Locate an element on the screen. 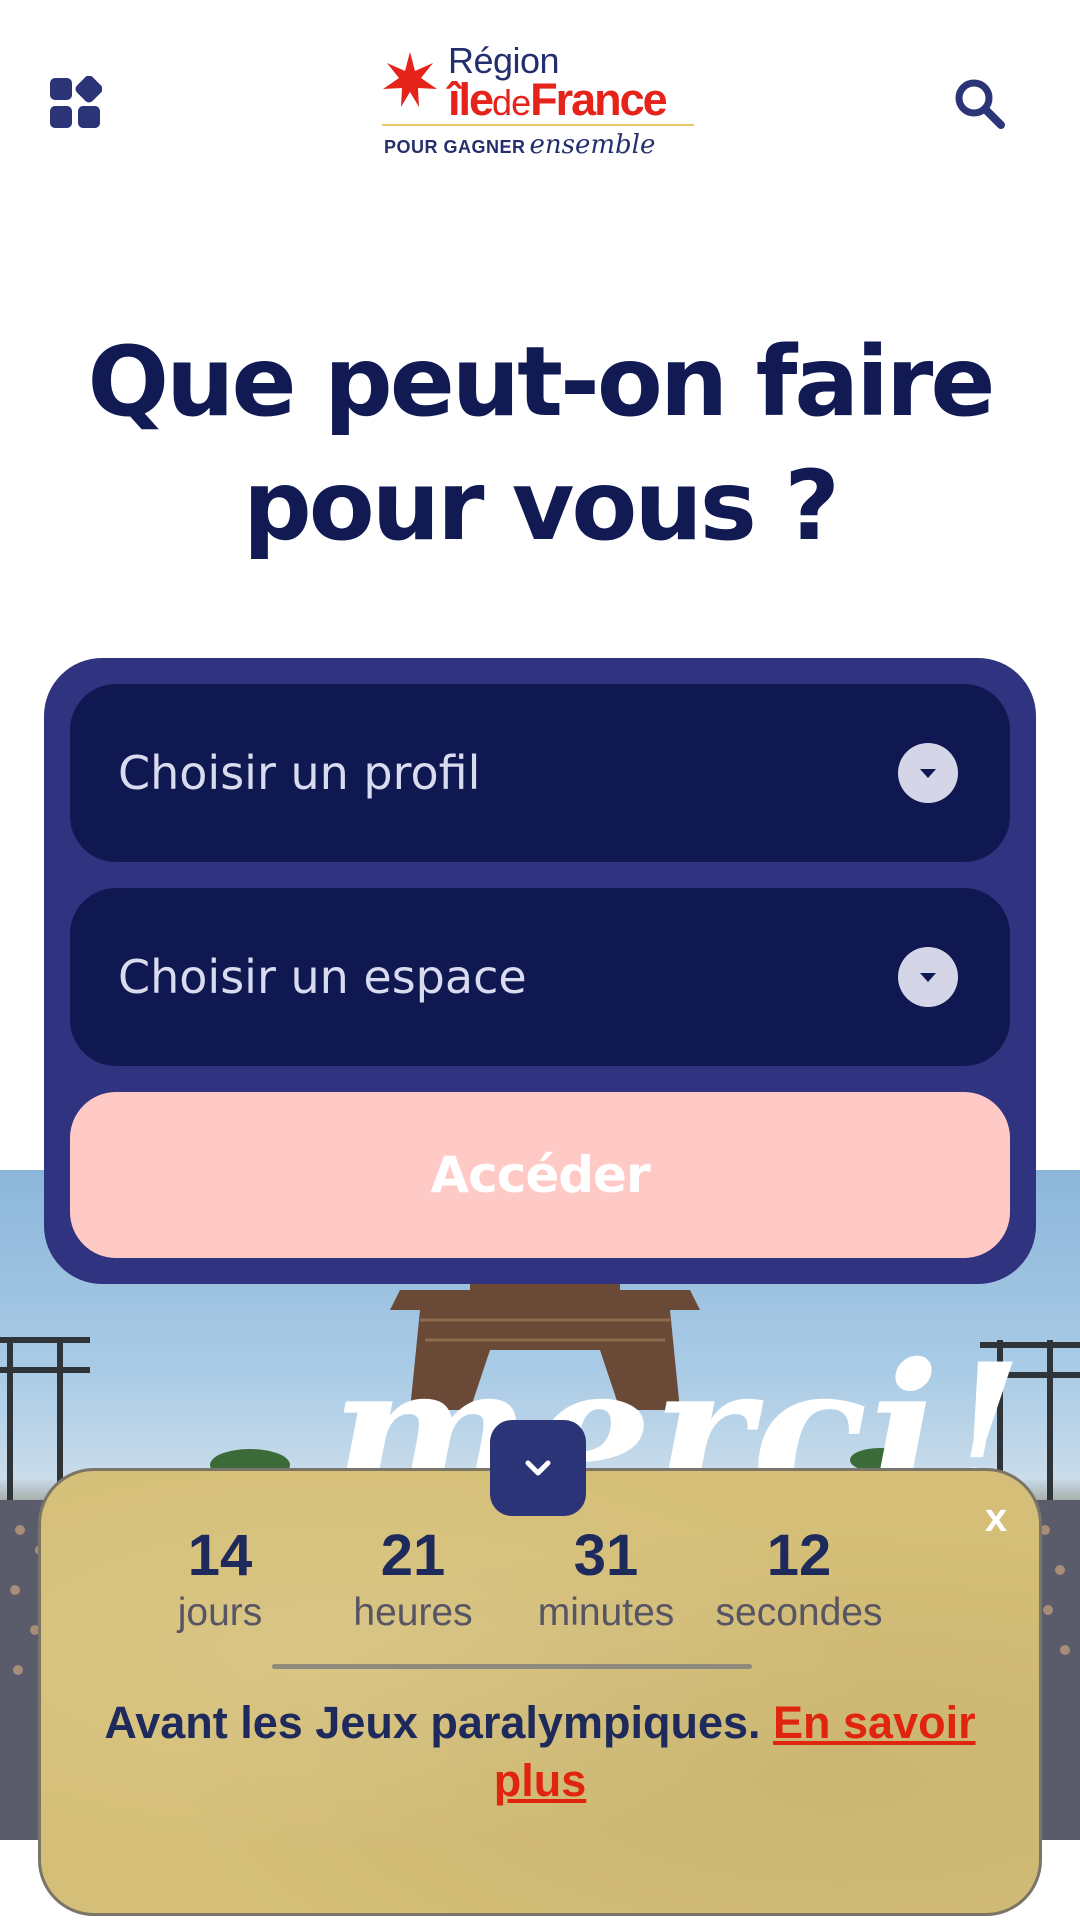 The height and width of the screenshot is (1920, 1080). site-header: Région îledeFrance POUR GAGNER ensemble is located at coordinates (540, 100).